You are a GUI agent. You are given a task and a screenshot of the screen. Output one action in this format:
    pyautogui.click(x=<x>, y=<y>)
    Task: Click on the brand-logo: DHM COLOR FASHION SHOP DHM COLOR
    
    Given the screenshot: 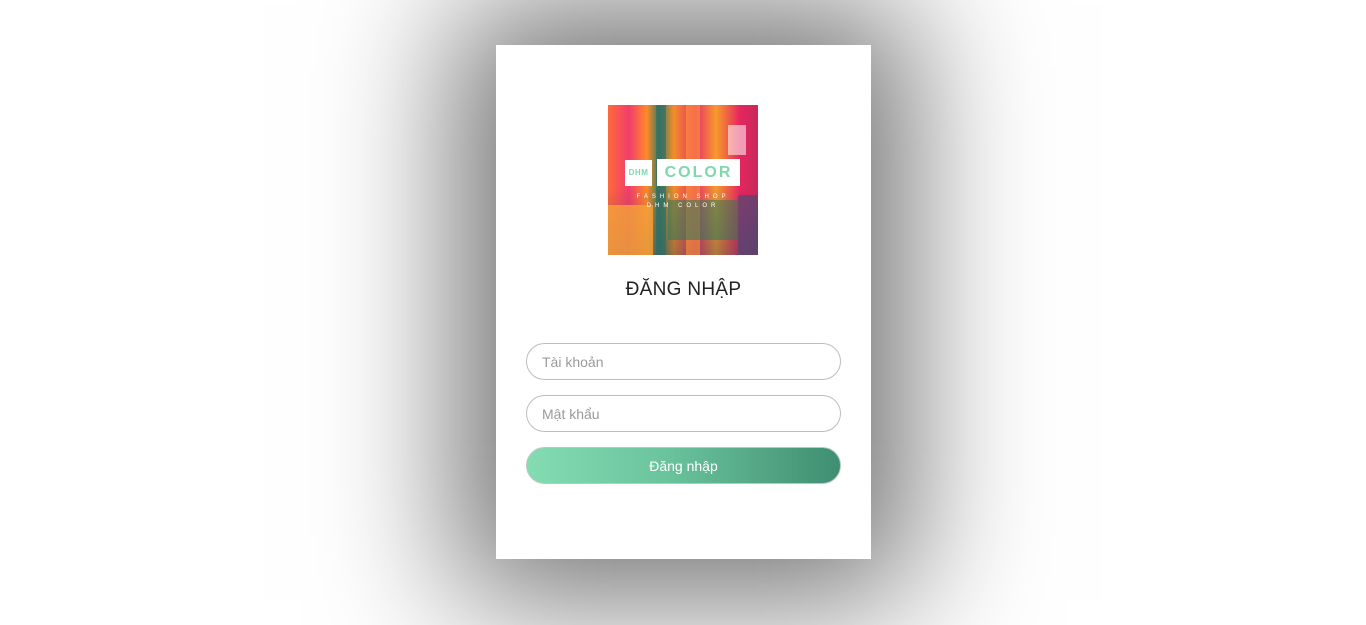 What is the action you would take?
    pyautogui.click(x=683, y=180)
    